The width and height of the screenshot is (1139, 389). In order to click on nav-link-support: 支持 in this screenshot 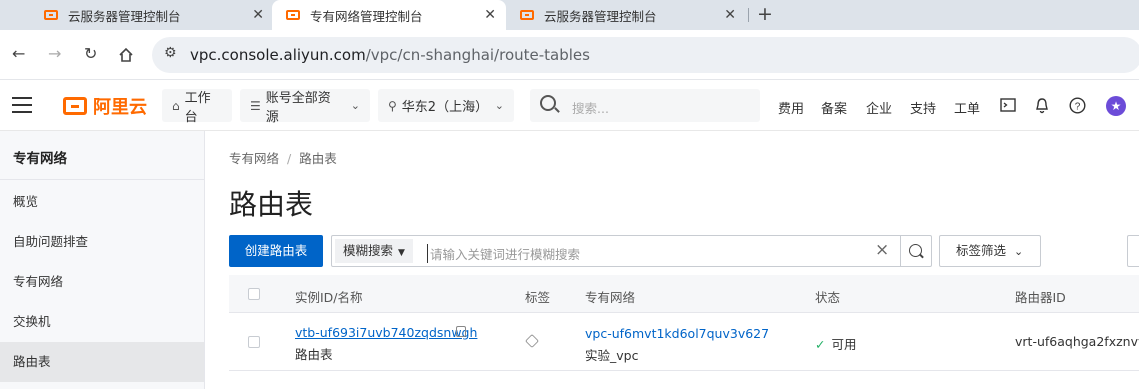, I will do `click(923, 107)`.